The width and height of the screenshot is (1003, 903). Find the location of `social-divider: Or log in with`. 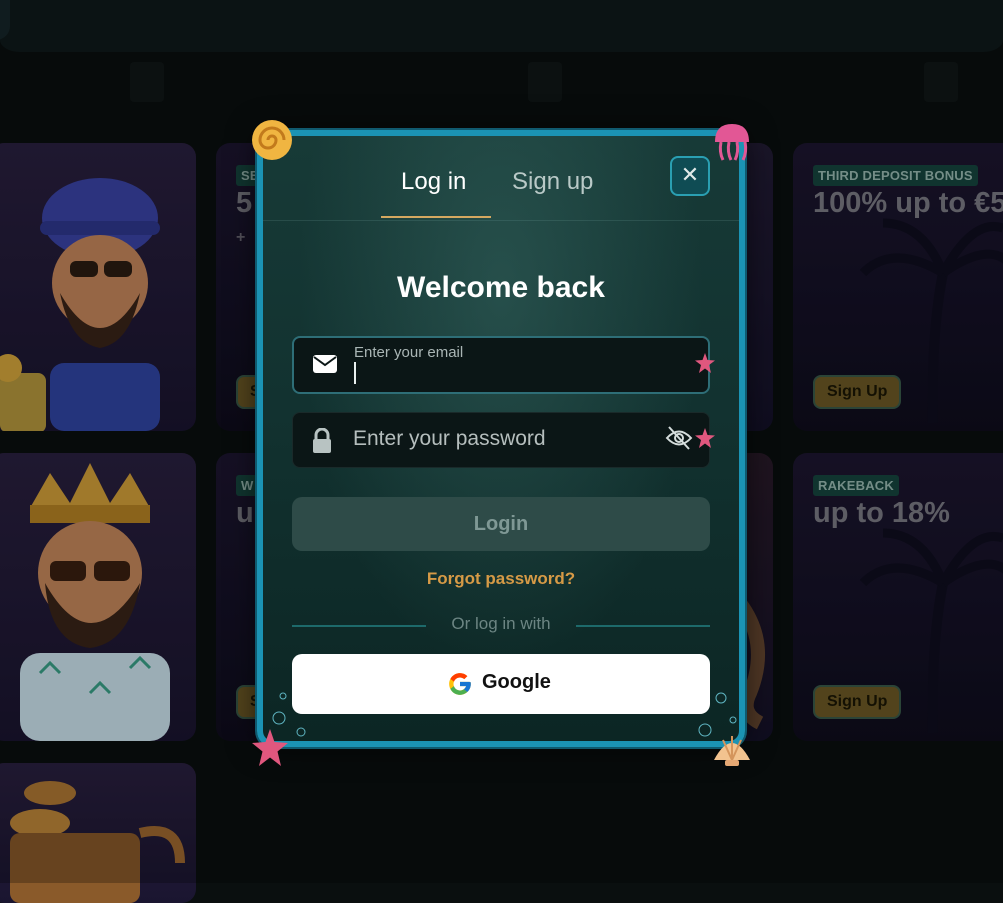

social-divider: Or log in with is located at coordinates (501, 625).